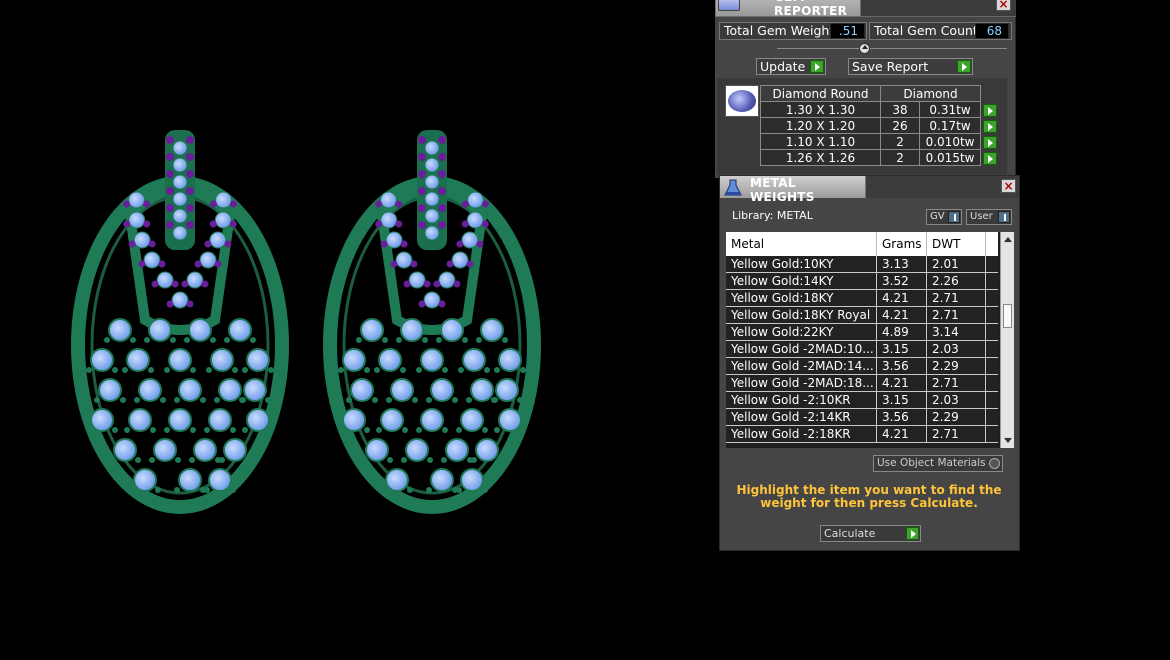 Image resolution: width=1170 pixels, height=660 pixels. I want to click on total-gem-count-value: 68, so click(992, 31).